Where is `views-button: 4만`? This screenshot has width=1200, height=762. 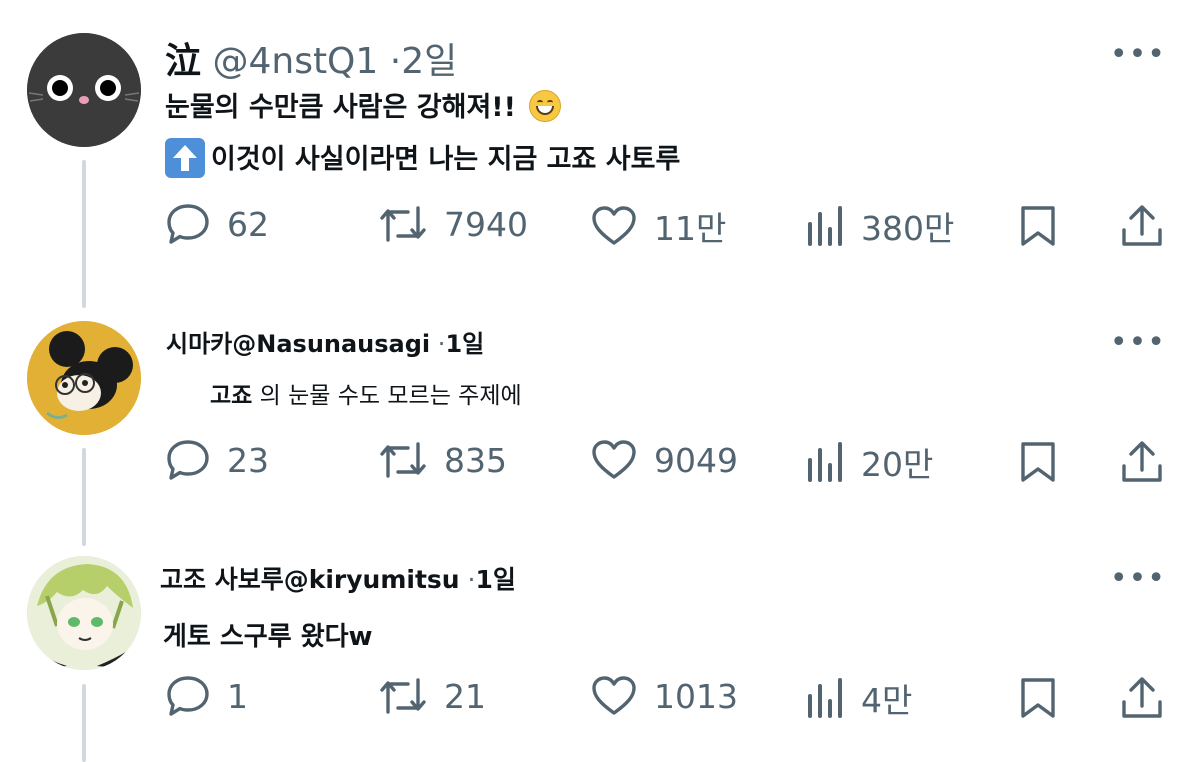
views-button: 4만 is located at coordinates (858, 698).